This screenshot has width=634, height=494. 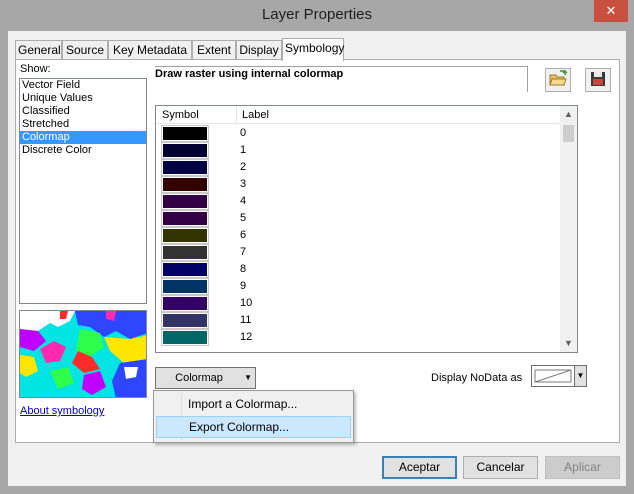 What do you see at coordinates (419, 467) in the screenshot?
I see `ok-button: Aceptar` at bounding box center [419, 467].